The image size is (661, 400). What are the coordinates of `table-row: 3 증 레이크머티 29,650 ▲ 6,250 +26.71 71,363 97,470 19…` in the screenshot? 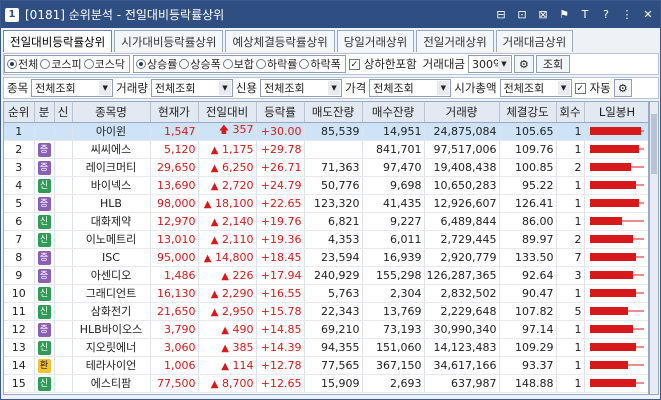 It's located at (326, 167).